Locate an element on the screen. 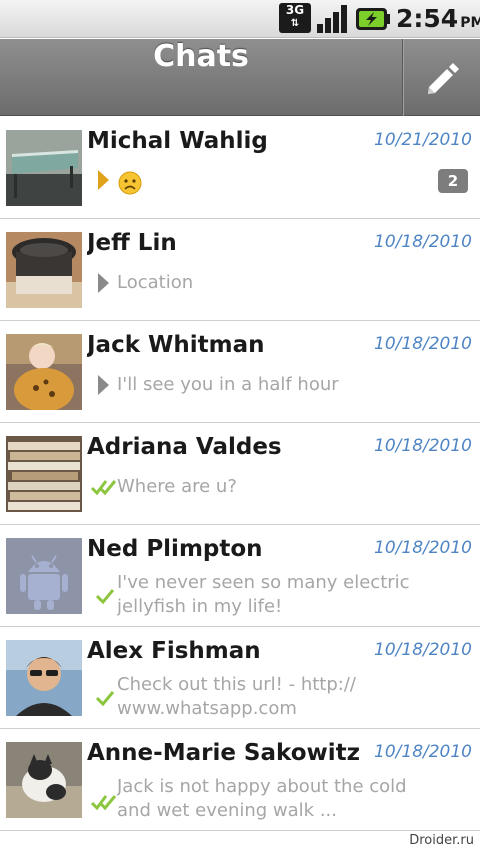 This screenshot has height=854, width=480. contact-name: Adriana Valdes is located at coordinates (184, 447).